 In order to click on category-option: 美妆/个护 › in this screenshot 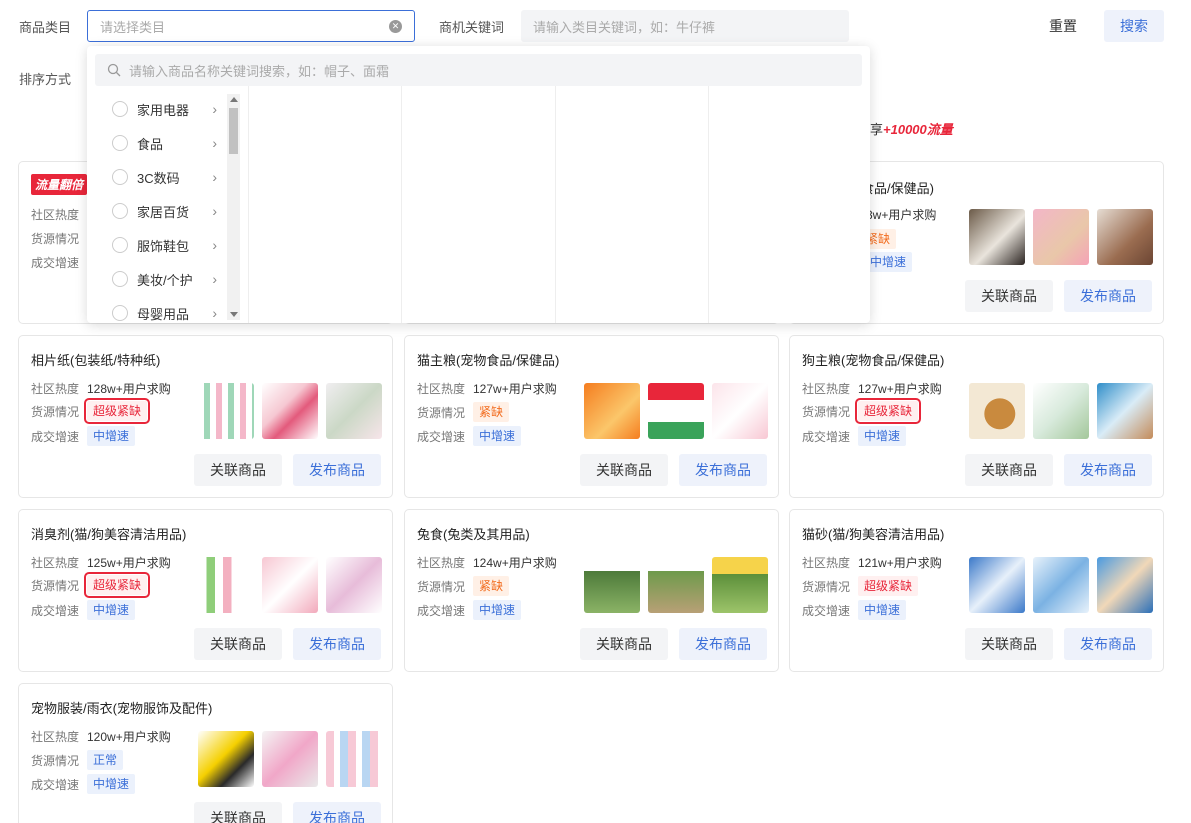, I will do `click(164, 279)`.